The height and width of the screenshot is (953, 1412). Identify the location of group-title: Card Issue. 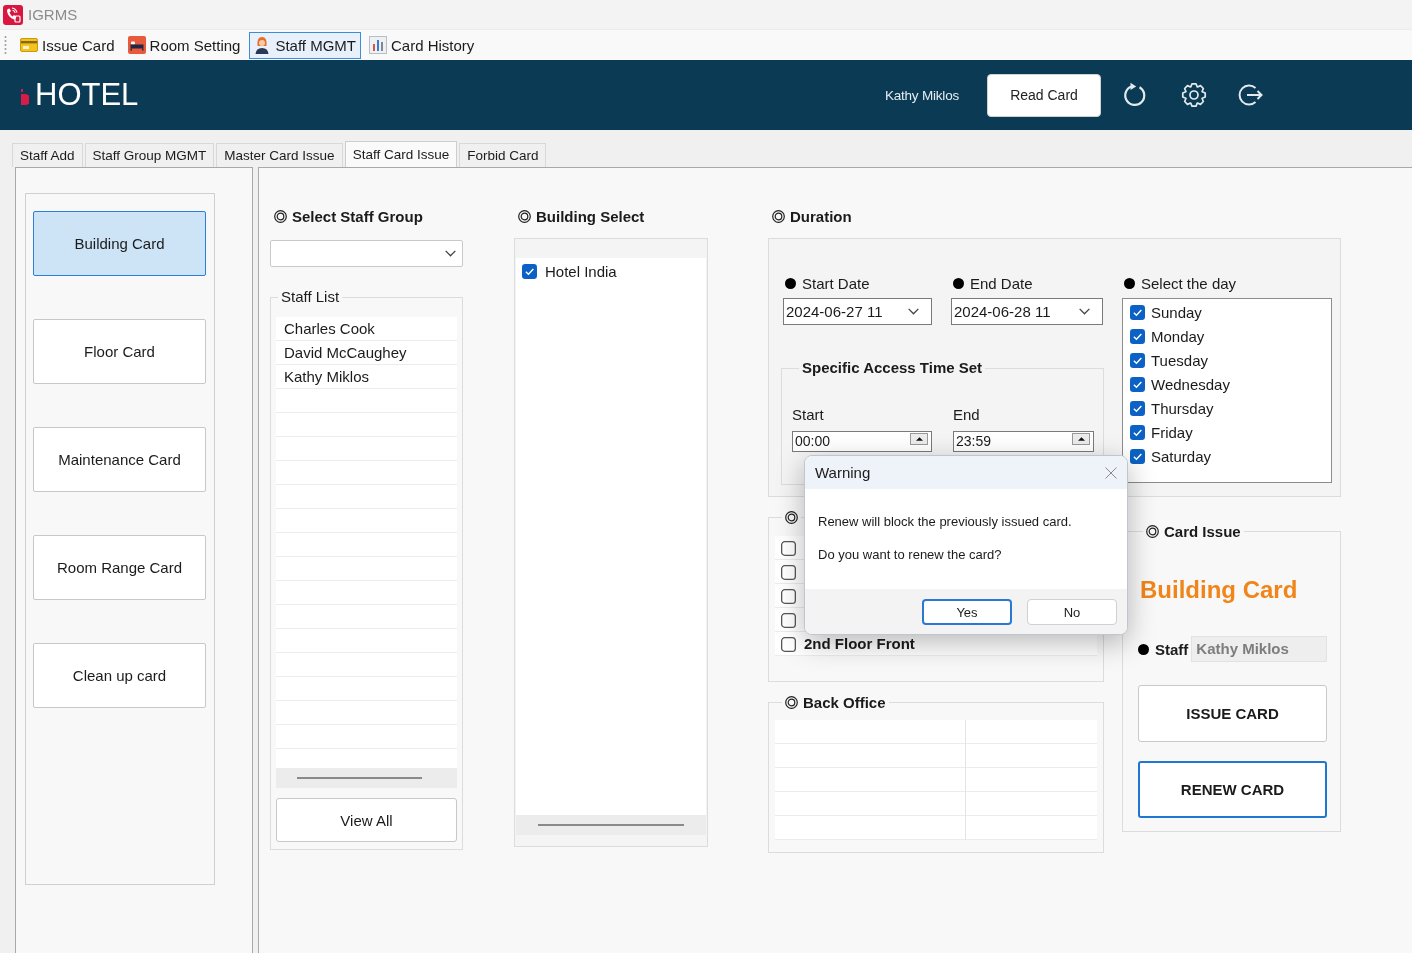
(1202, 531).